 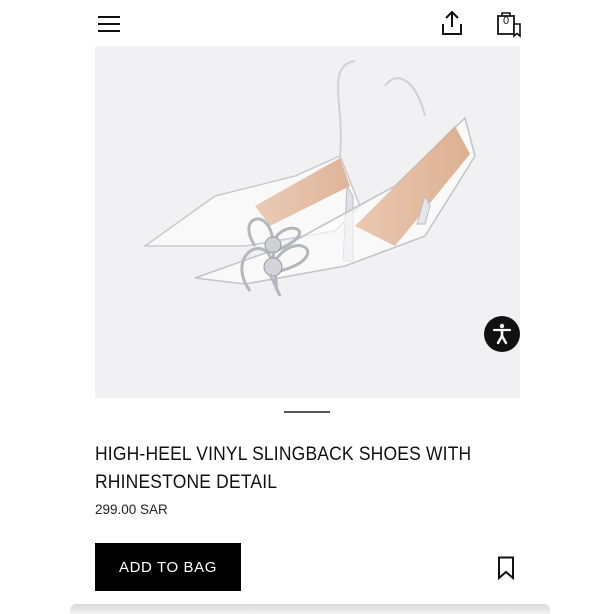 I want to click on shopping-bag-icon: 0, so click(x=509, y=24).